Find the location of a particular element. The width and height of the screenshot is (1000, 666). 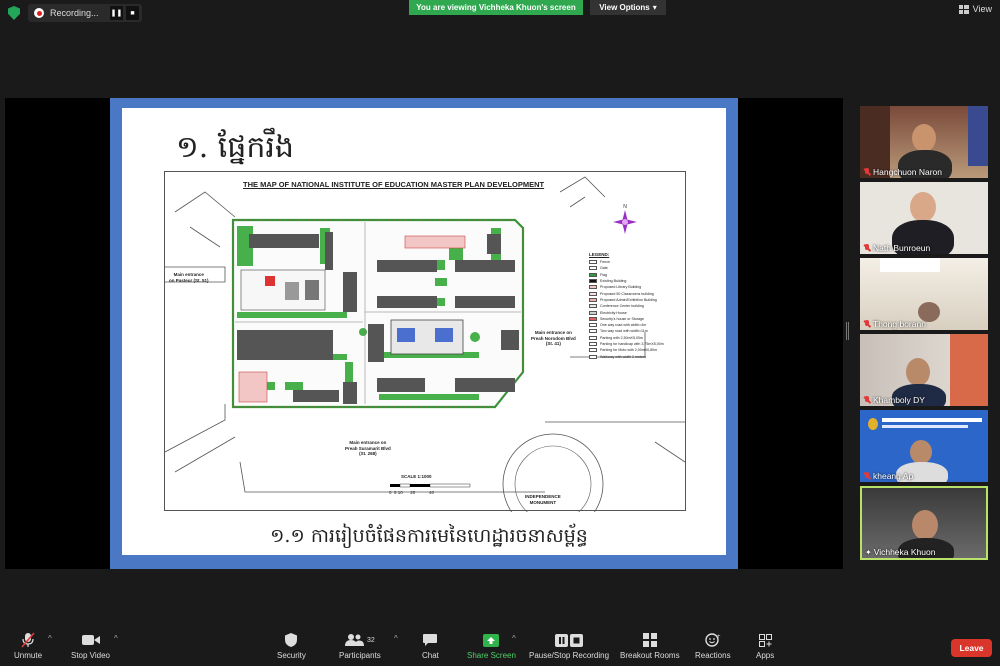

gallery-grid-icon is located at coordinates (963, 9).